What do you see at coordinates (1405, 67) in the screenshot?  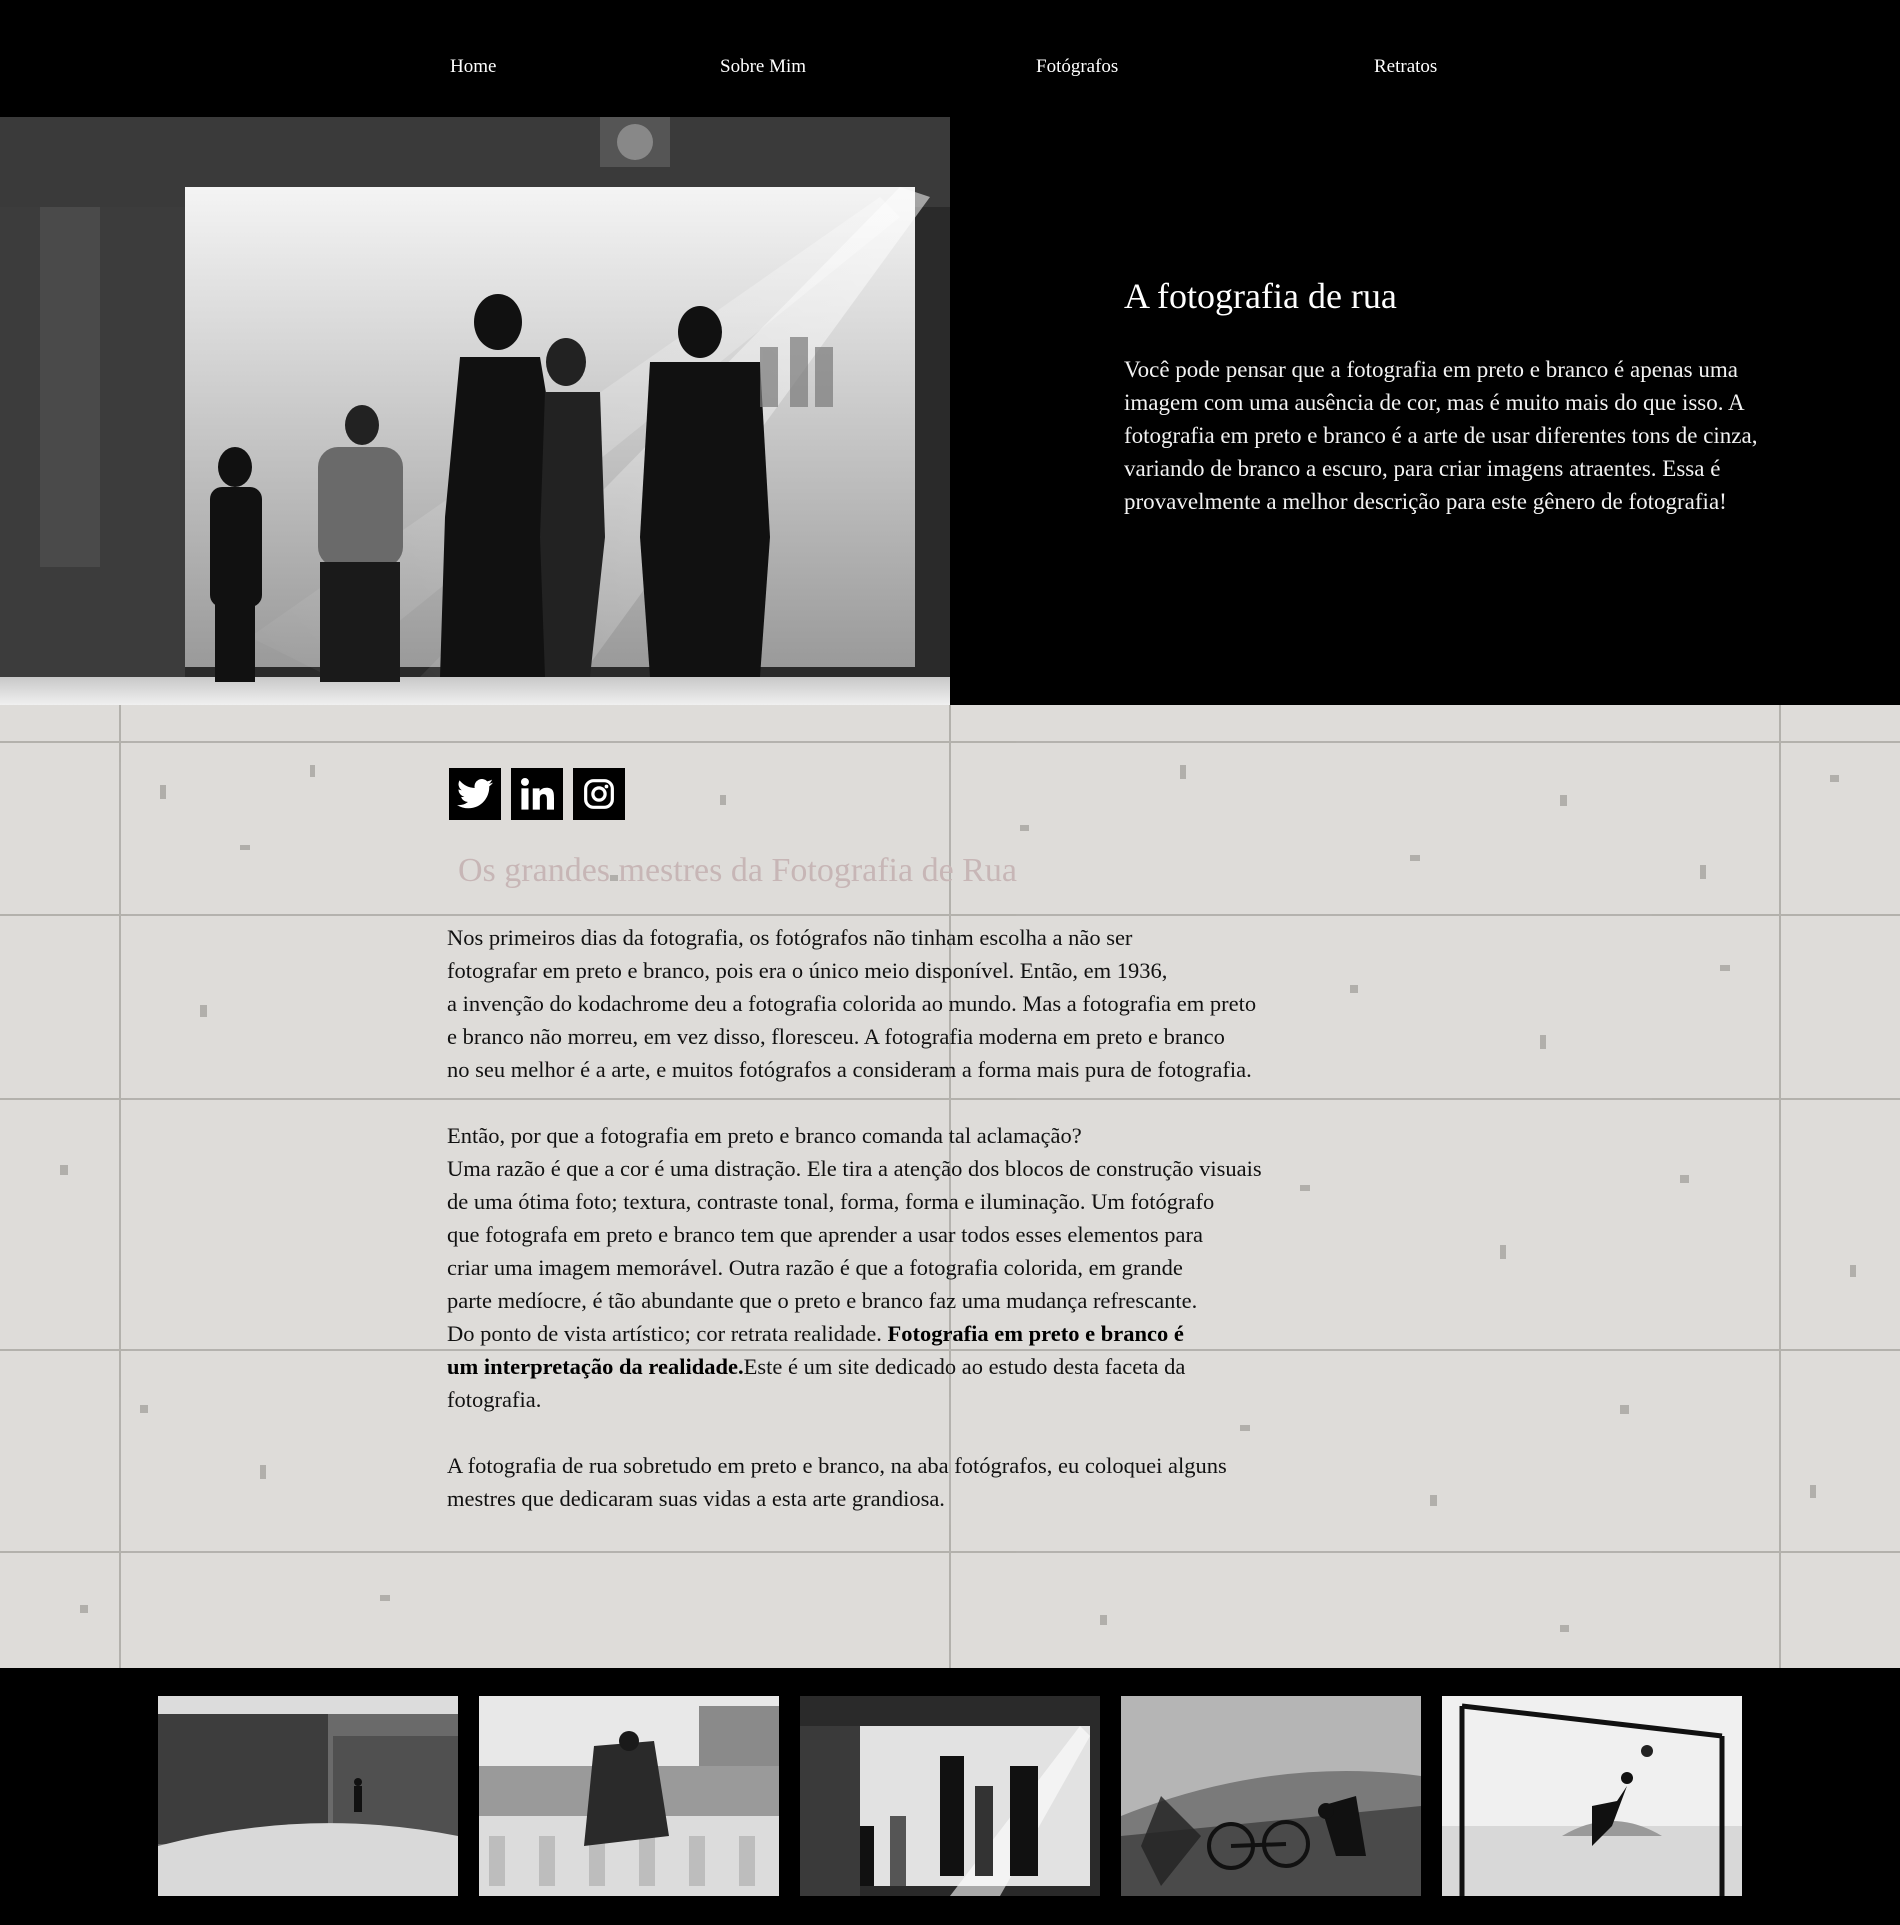 I see `nav-retratos: Retratos` at bounding box center [1405, 67].